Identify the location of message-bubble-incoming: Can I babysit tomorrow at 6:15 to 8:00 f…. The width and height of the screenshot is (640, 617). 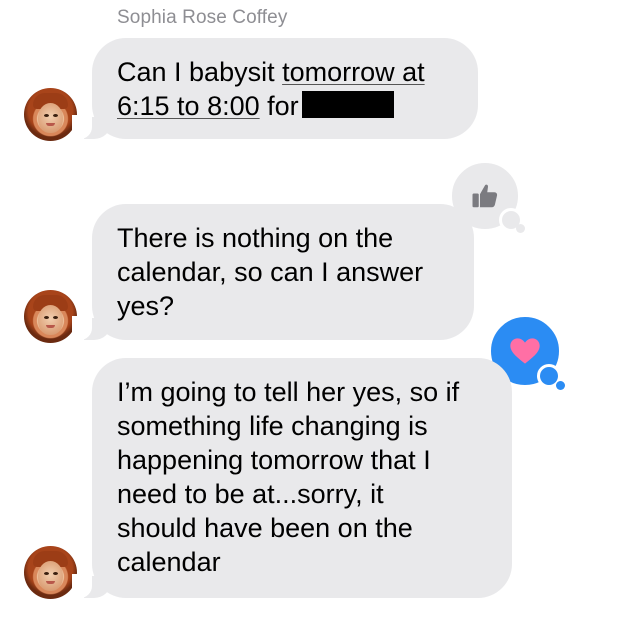
(275, 88).